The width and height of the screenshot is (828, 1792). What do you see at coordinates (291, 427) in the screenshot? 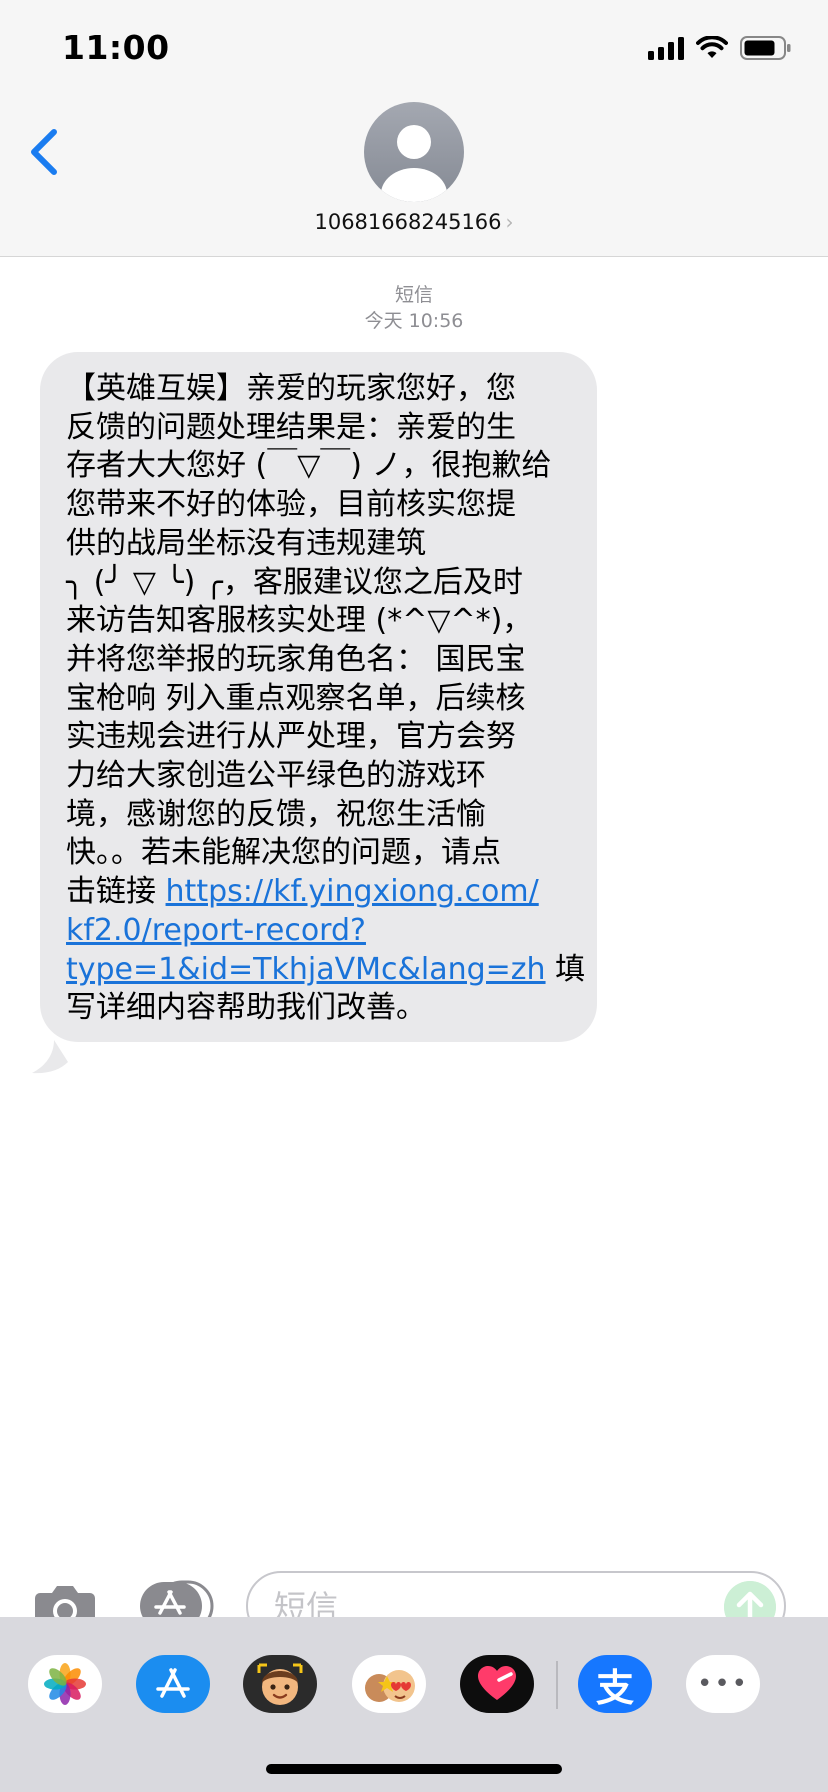
I see `message-line: 反馈的问题处理结果是：亲爱的生` at bounding box center [291, 427].